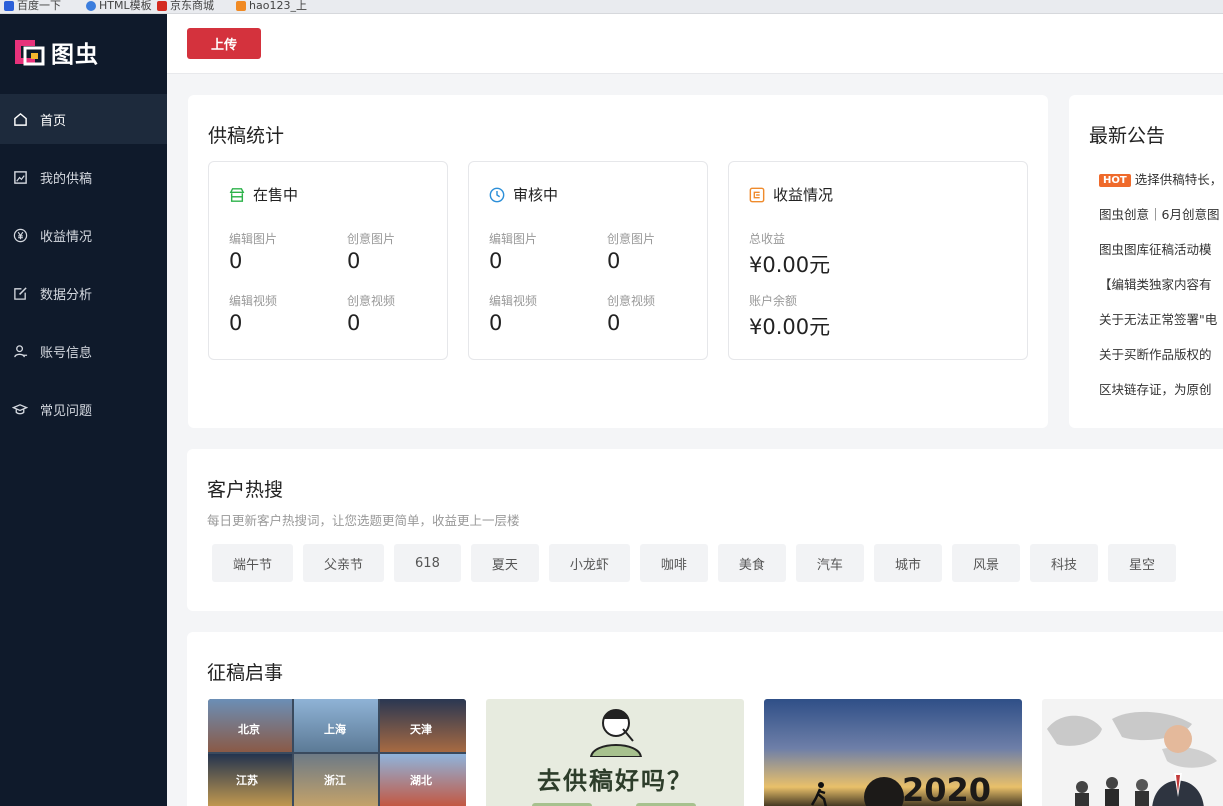 This screenshot has width=1223, height=806. I want to click on stat-account-balance: 账户余额 ¥0.00元, so click(790, 316).